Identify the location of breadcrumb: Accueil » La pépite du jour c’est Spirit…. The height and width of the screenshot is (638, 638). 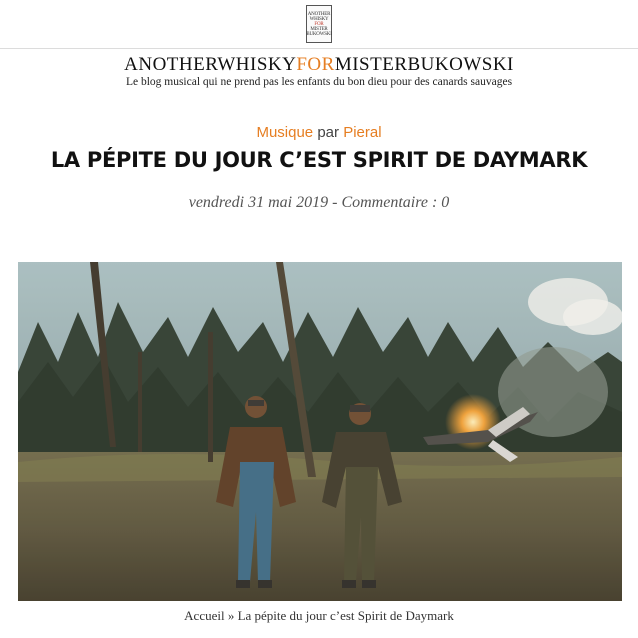
(319, 616).